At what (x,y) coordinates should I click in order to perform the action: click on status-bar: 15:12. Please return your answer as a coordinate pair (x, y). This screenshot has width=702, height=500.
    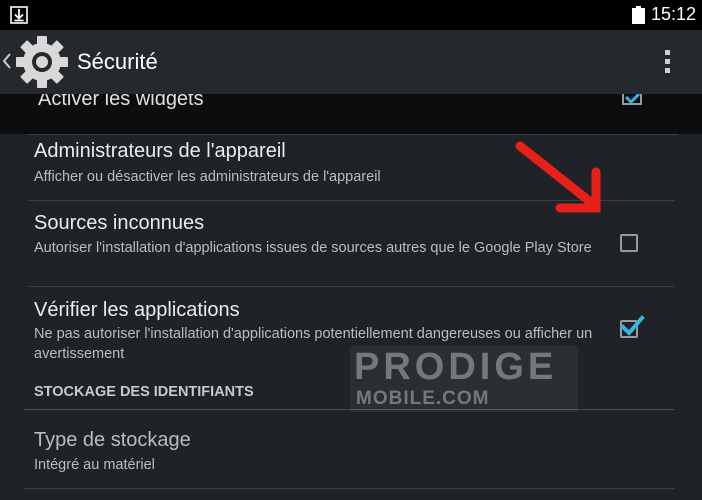
    Looking at the image, I should click on (351, 15).